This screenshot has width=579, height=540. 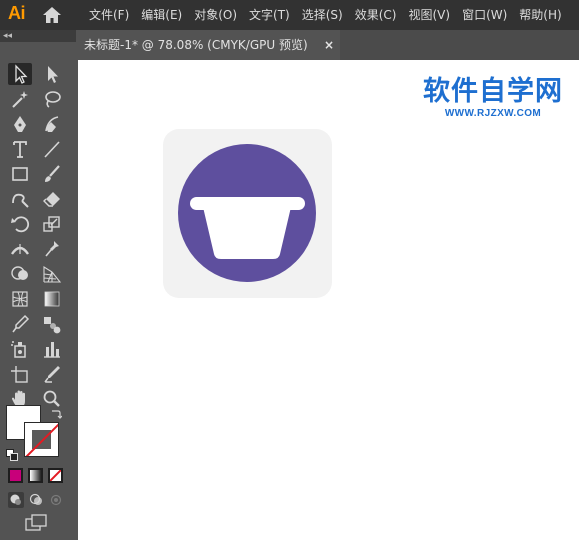 What do you see at coordinates (484, 15) in the screenshot?
I see `menu-window: 窗口(W)` at bounding box center [484, 15].